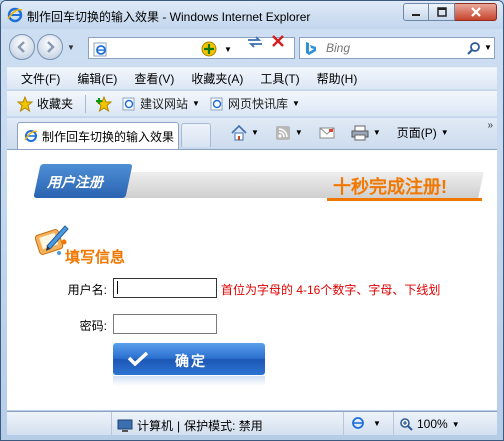 Image resolution: width=504 pixels, height=441 pixels. Describe the element at coordinates (296, 103) in the screenshot. I see `web-slice-dropdown-icon: ▼` at that location.